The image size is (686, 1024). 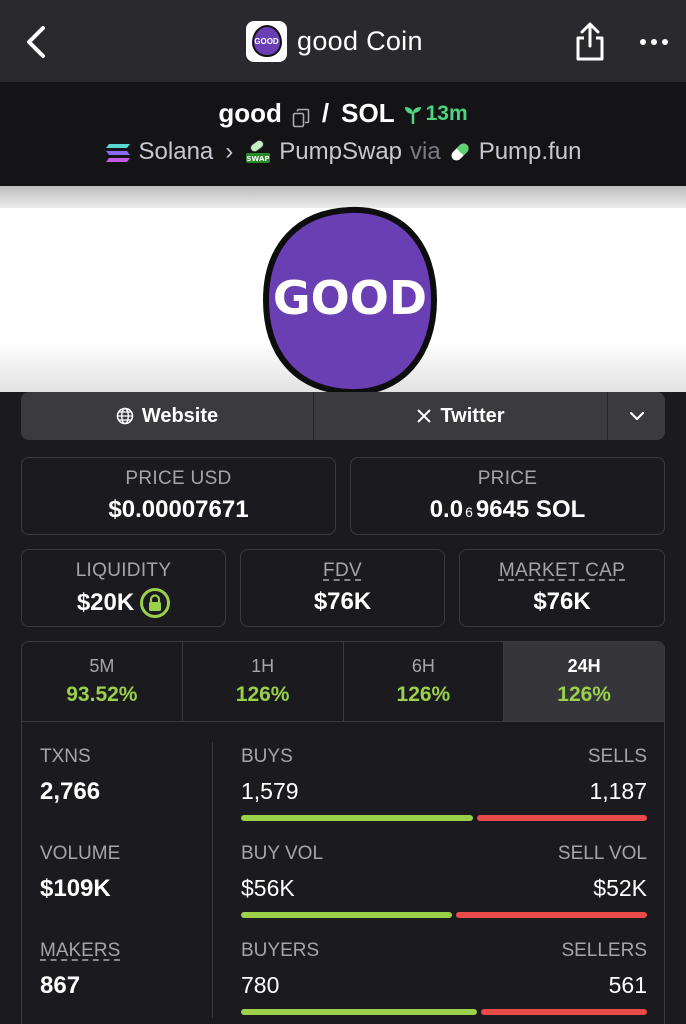 I want to click on volume-bar, so click(x=444, y=915).